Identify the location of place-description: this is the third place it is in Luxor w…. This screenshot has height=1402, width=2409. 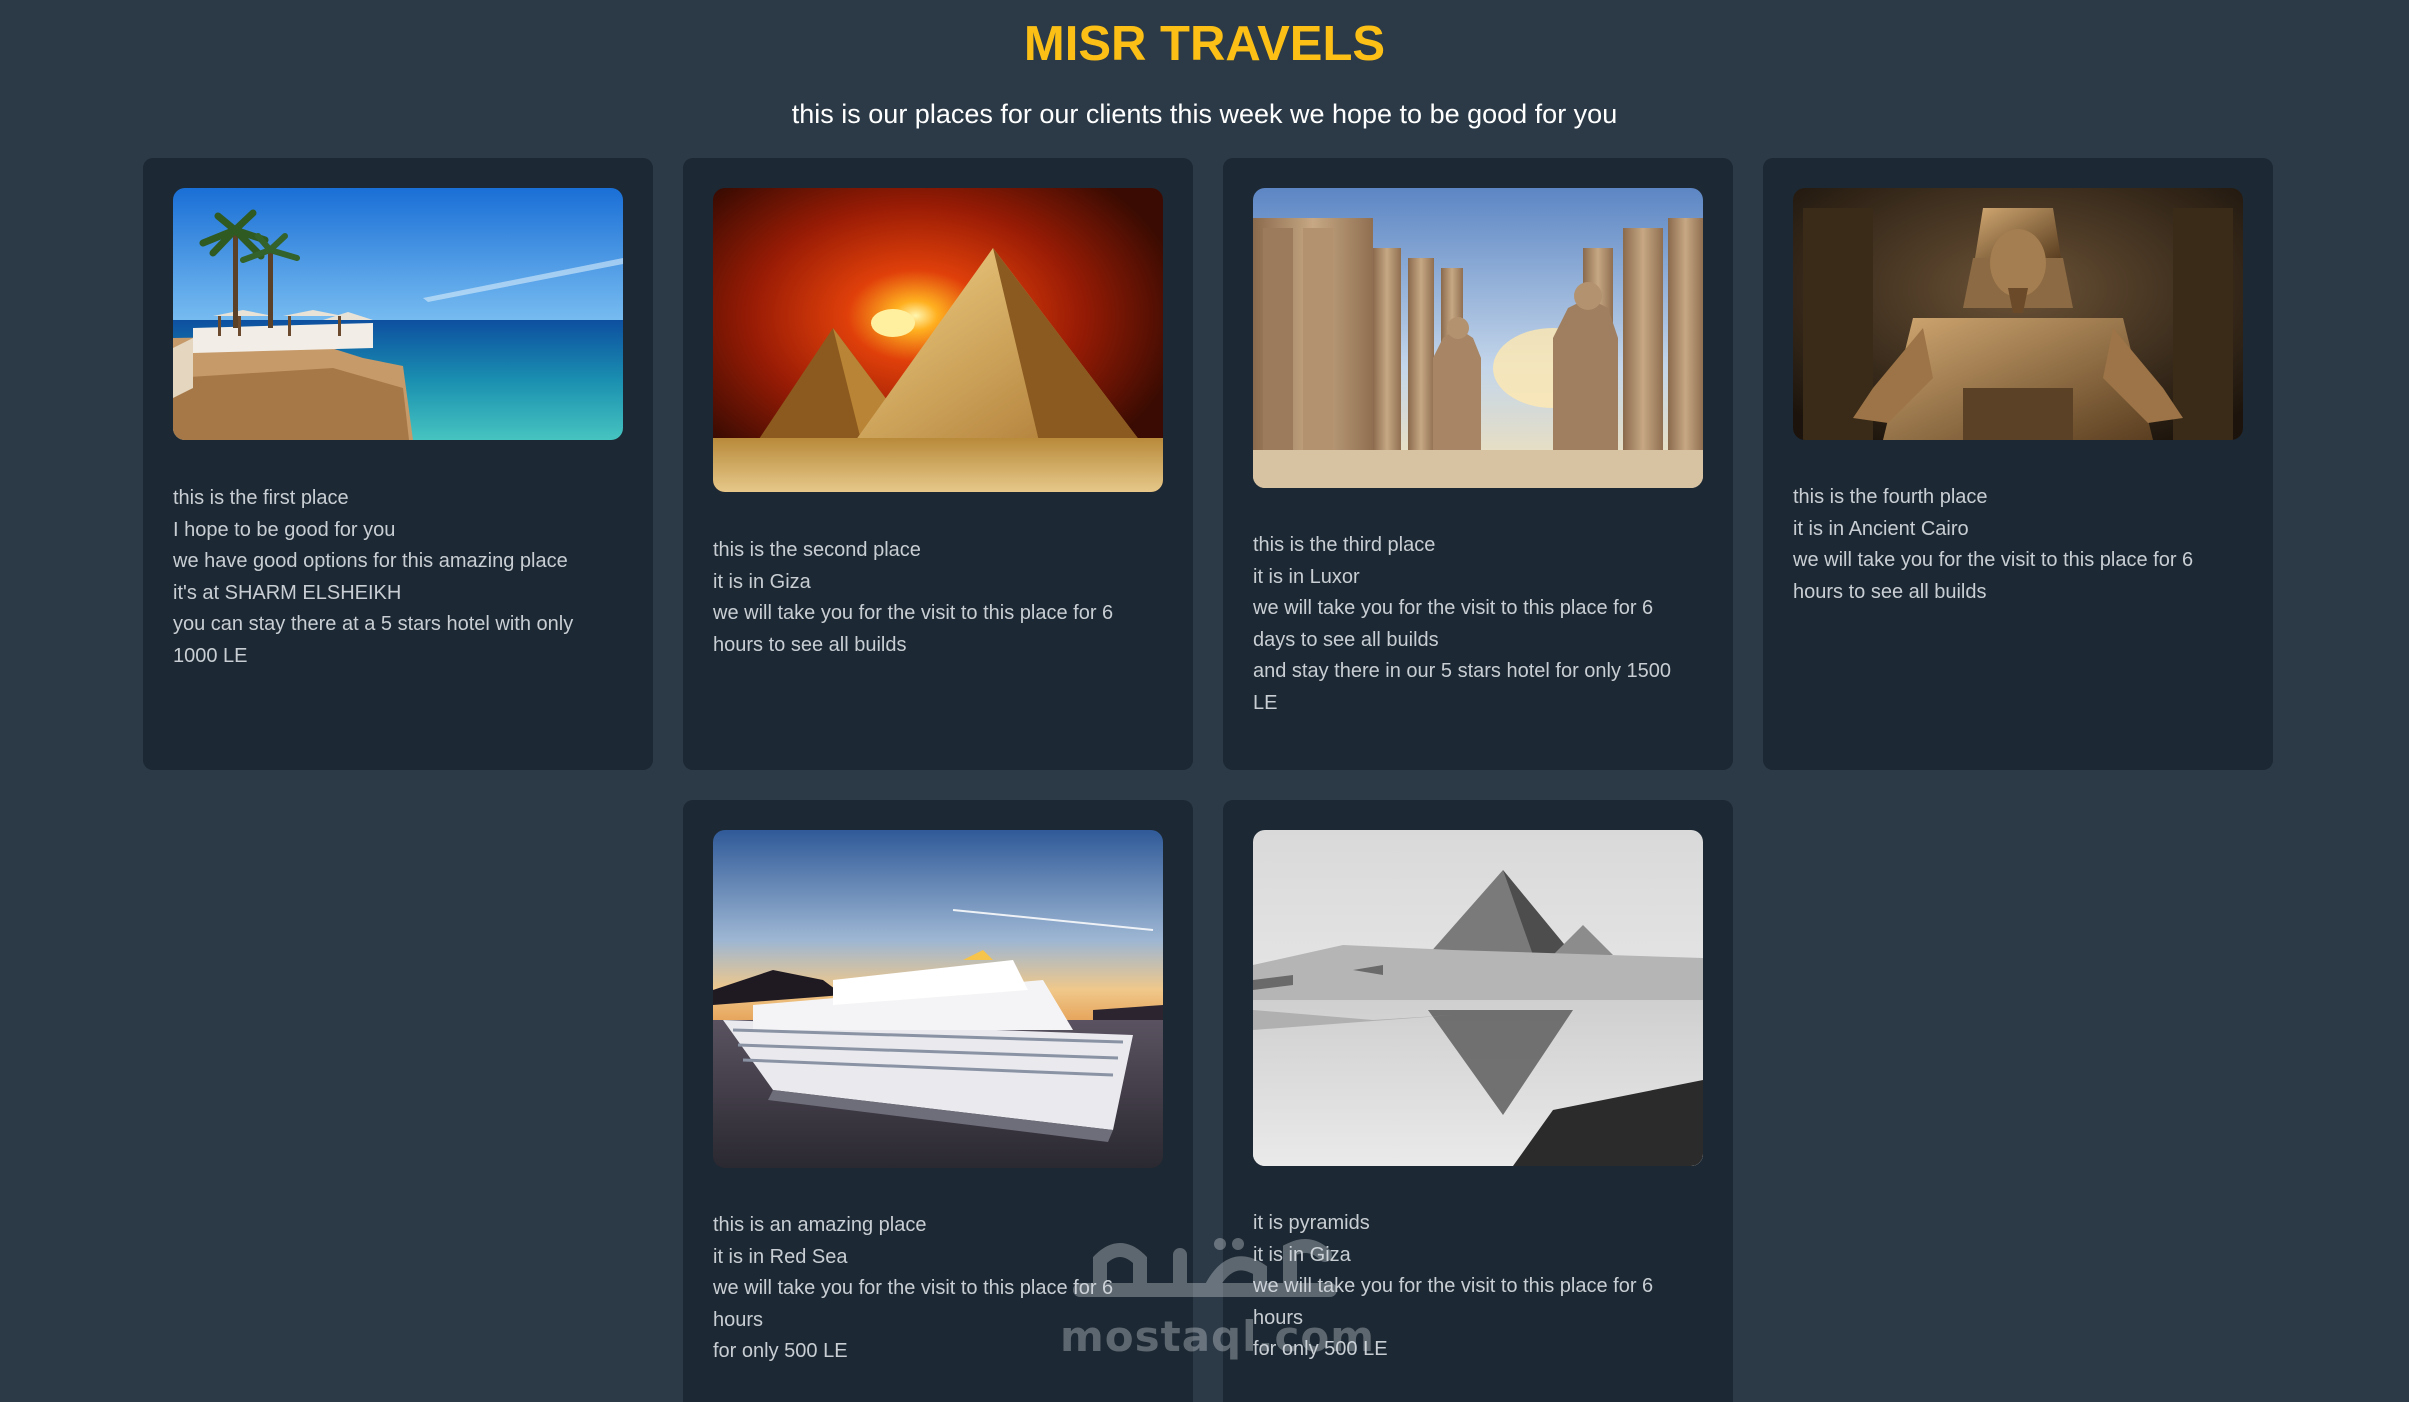
(1478, 624).